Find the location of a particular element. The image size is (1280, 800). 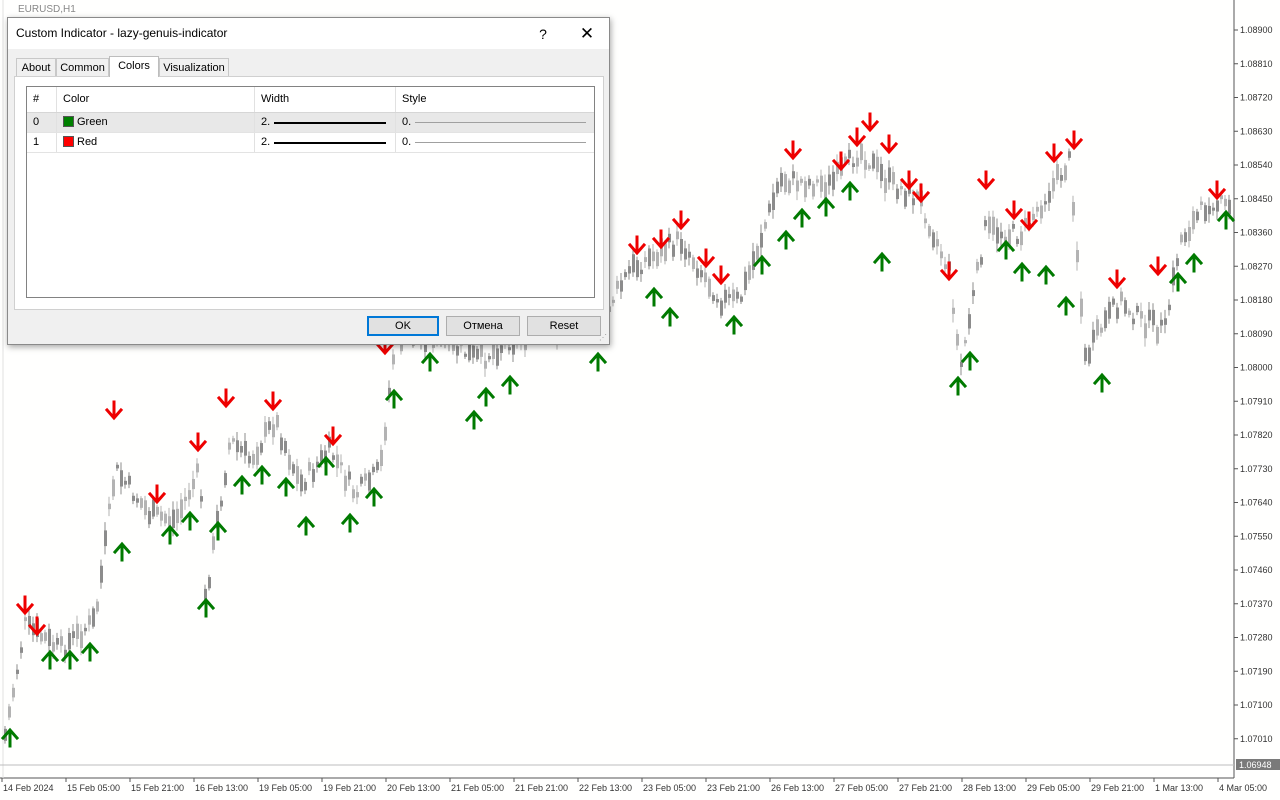

help-button: ? is located at coordinates (543, 34).